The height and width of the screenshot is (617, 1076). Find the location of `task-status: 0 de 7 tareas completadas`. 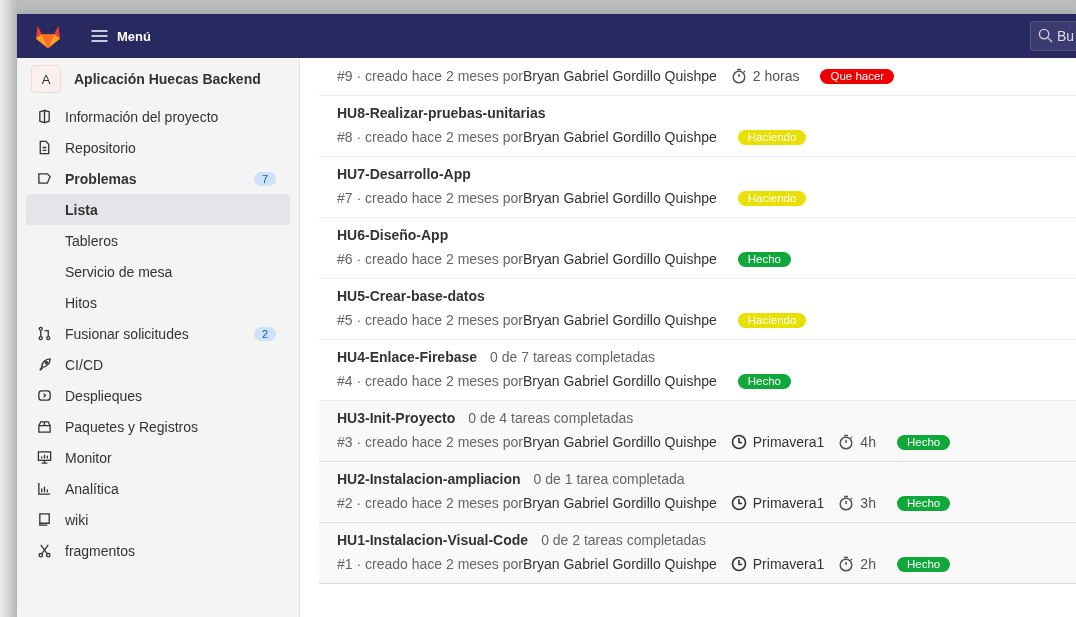

task-status: 0 de 7 tareas completadas is located at coordinates (573, 357).